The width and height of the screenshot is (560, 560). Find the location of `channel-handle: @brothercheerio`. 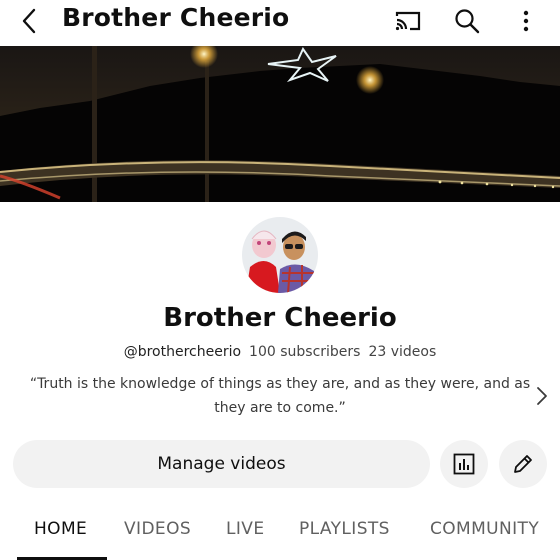

channel-handle: @brothercheerio is located at coordinates (182, 352).